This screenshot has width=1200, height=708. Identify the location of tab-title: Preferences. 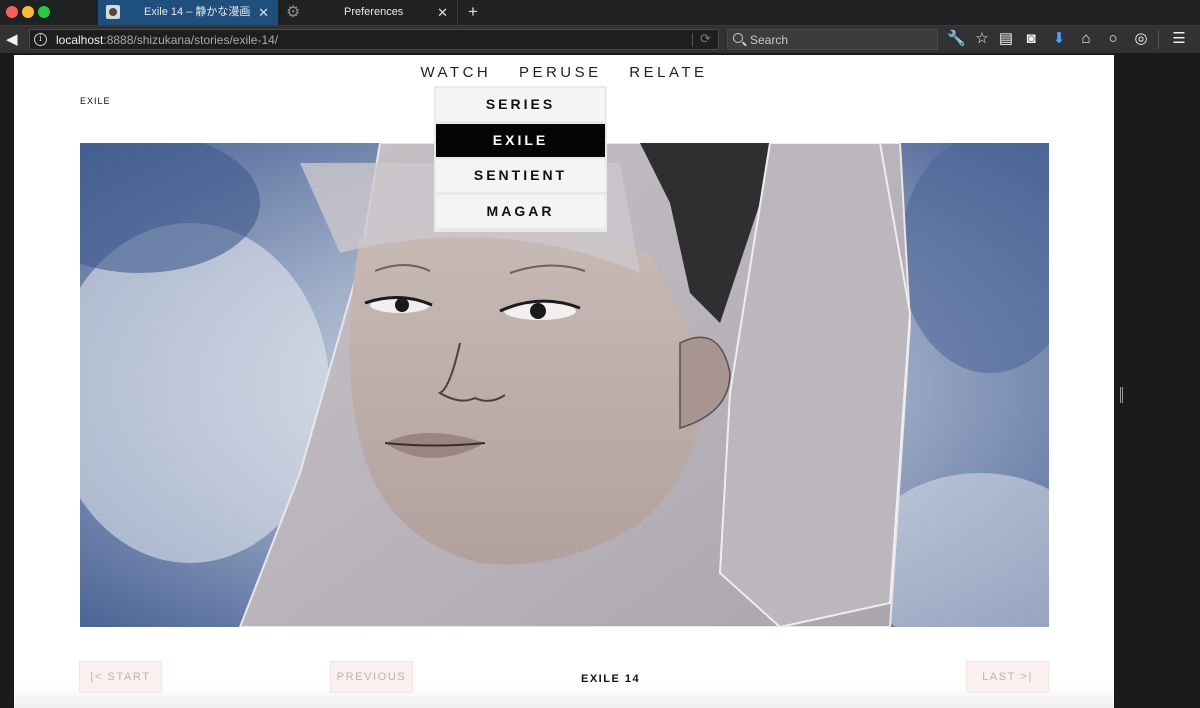
(374, 12).